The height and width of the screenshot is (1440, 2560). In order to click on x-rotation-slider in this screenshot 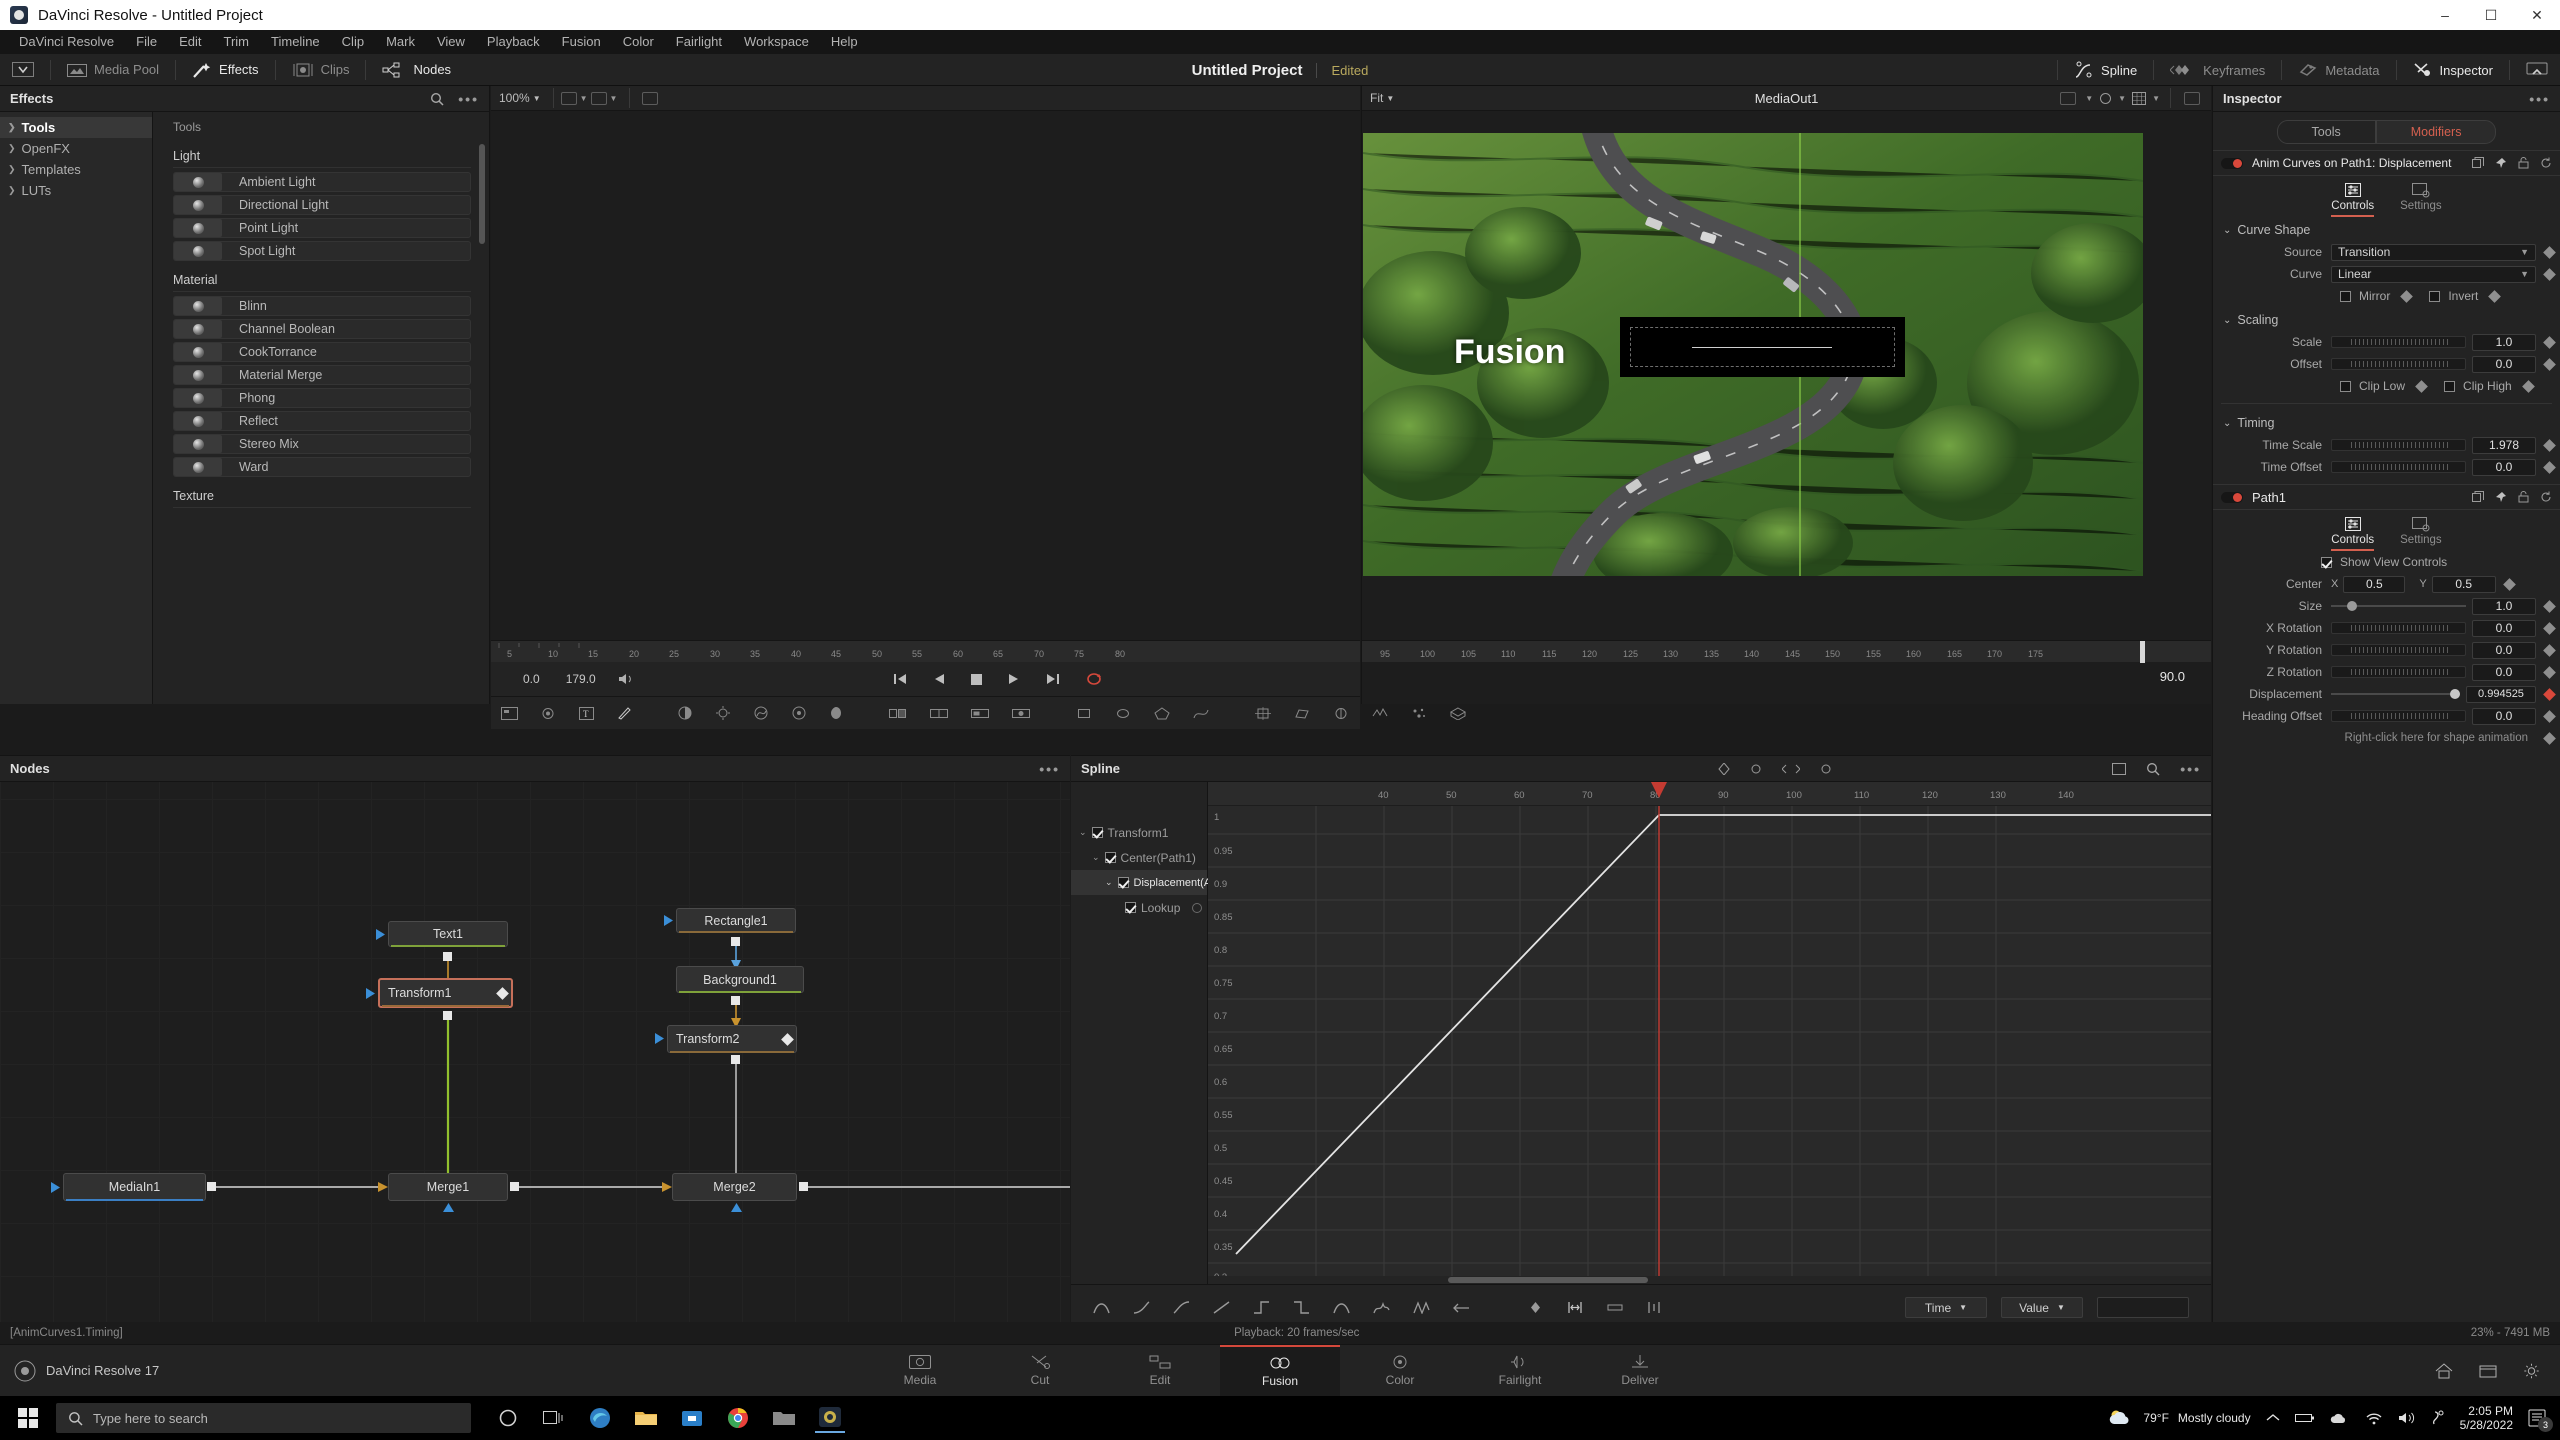, I will do `click(2398, 628)`.